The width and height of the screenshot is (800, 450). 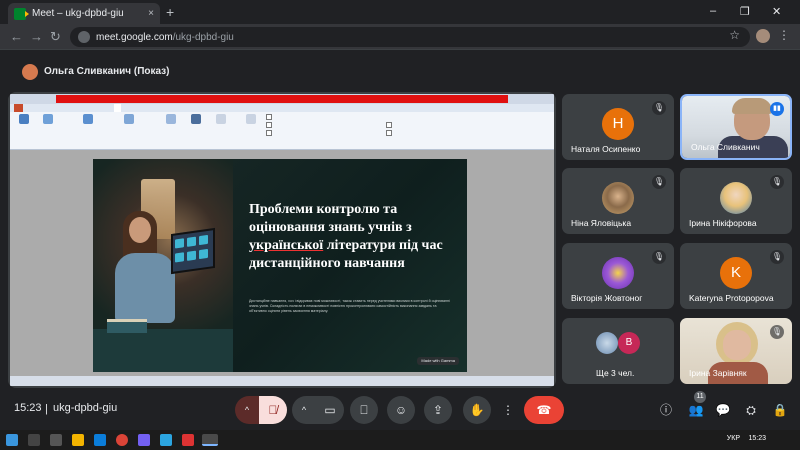 I want to click on close-window-button: ✕, so click(x=776, y=11).